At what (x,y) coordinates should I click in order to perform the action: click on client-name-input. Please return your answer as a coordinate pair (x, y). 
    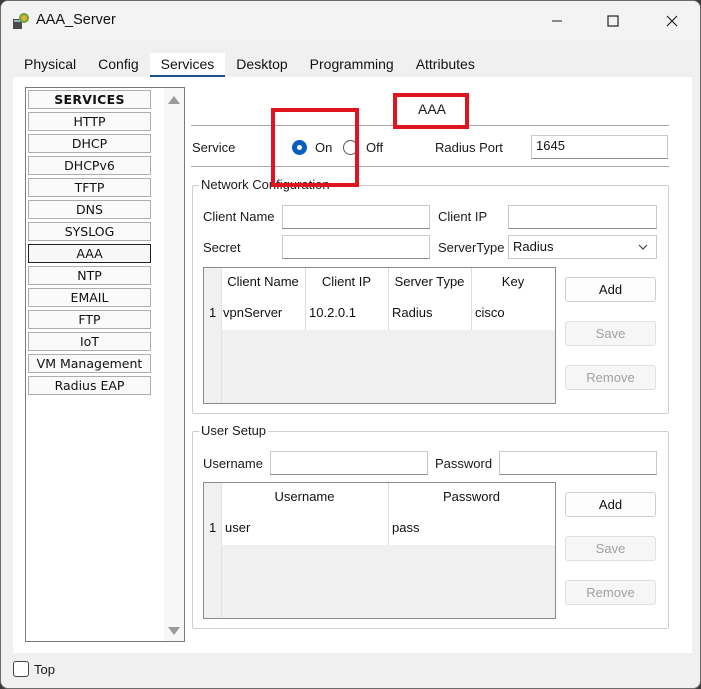
    Looking at the image, I should click on (356, 217).